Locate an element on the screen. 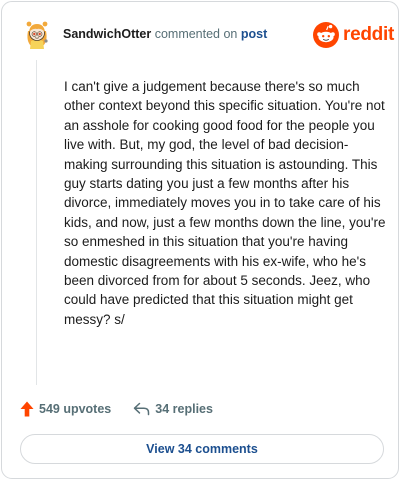  comment-header: SandwichOtter commented on post is located at coordinates (165, 34).